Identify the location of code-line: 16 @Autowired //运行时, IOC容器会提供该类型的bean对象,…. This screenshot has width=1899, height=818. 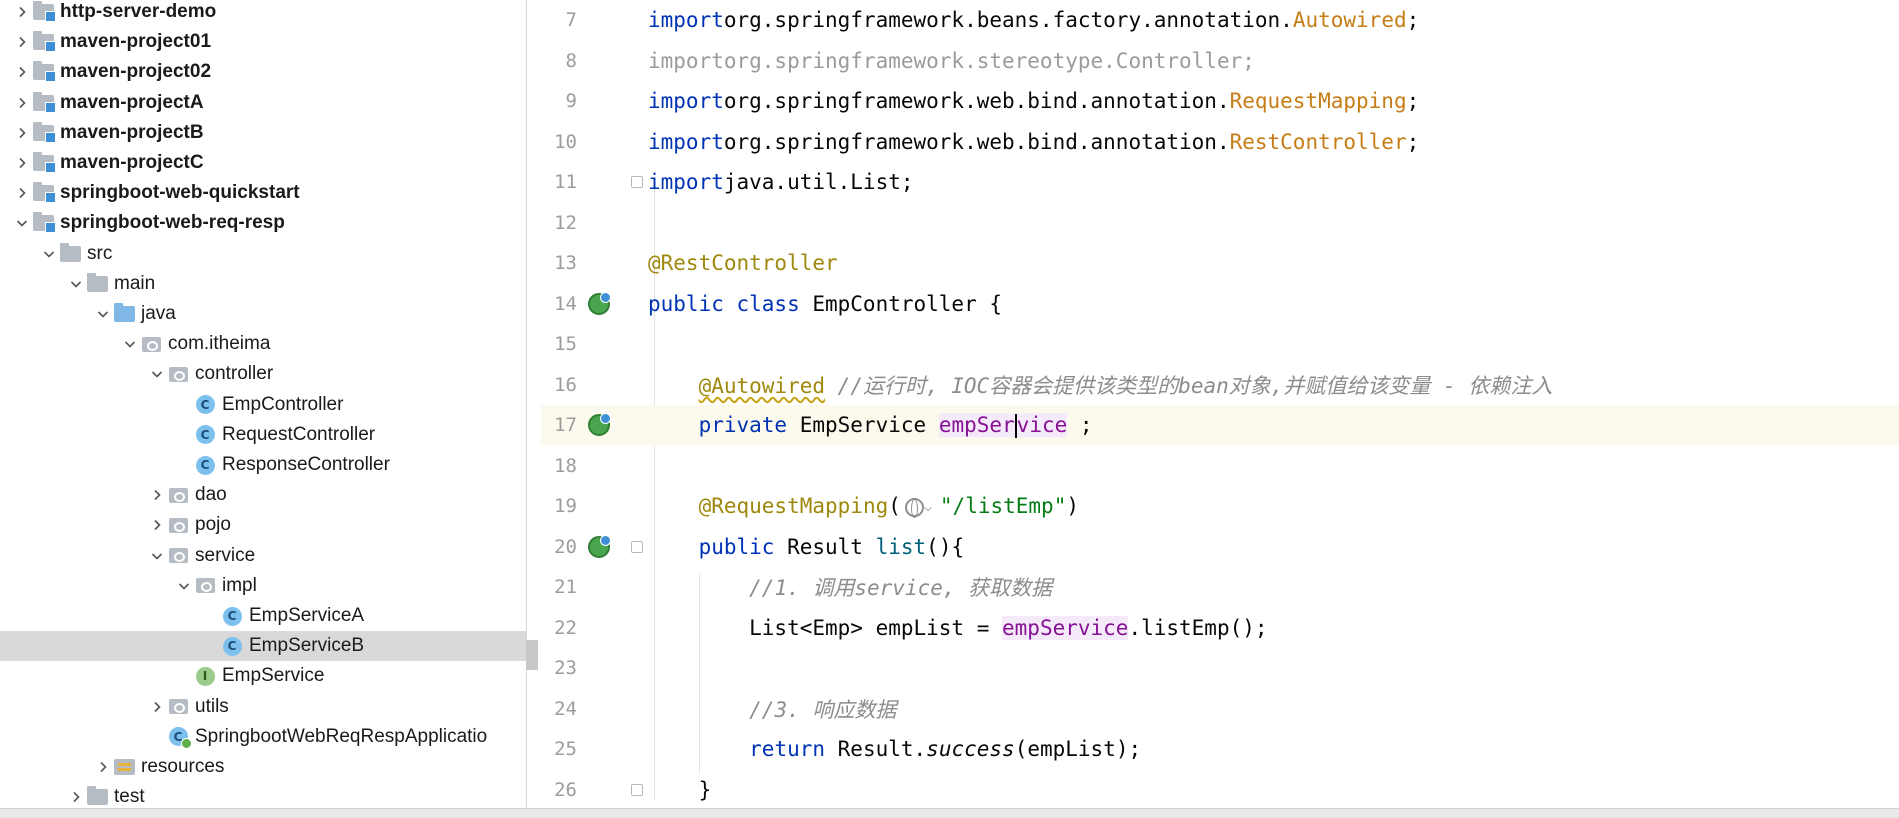
(1220, 385).